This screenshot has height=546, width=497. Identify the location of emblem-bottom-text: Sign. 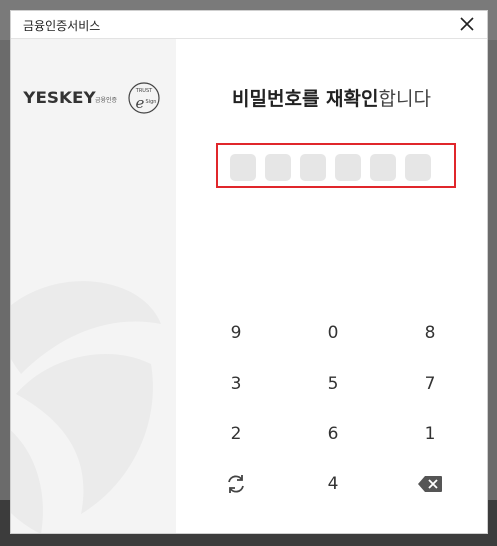
(151, 102).